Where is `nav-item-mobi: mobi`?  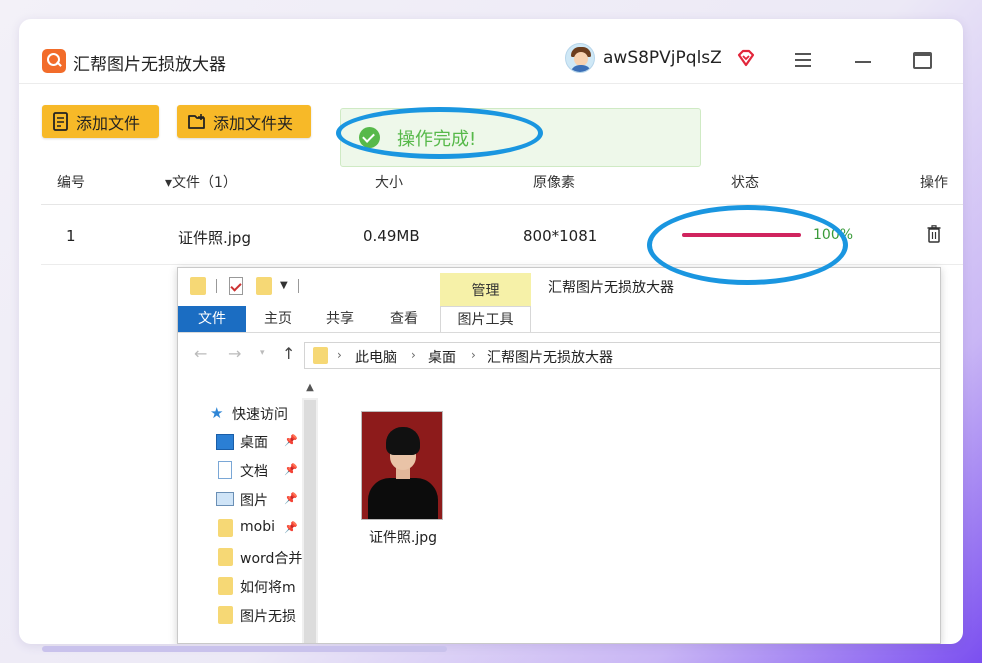
nav-item-mobi: mobi is located at coordinates (260, 527).